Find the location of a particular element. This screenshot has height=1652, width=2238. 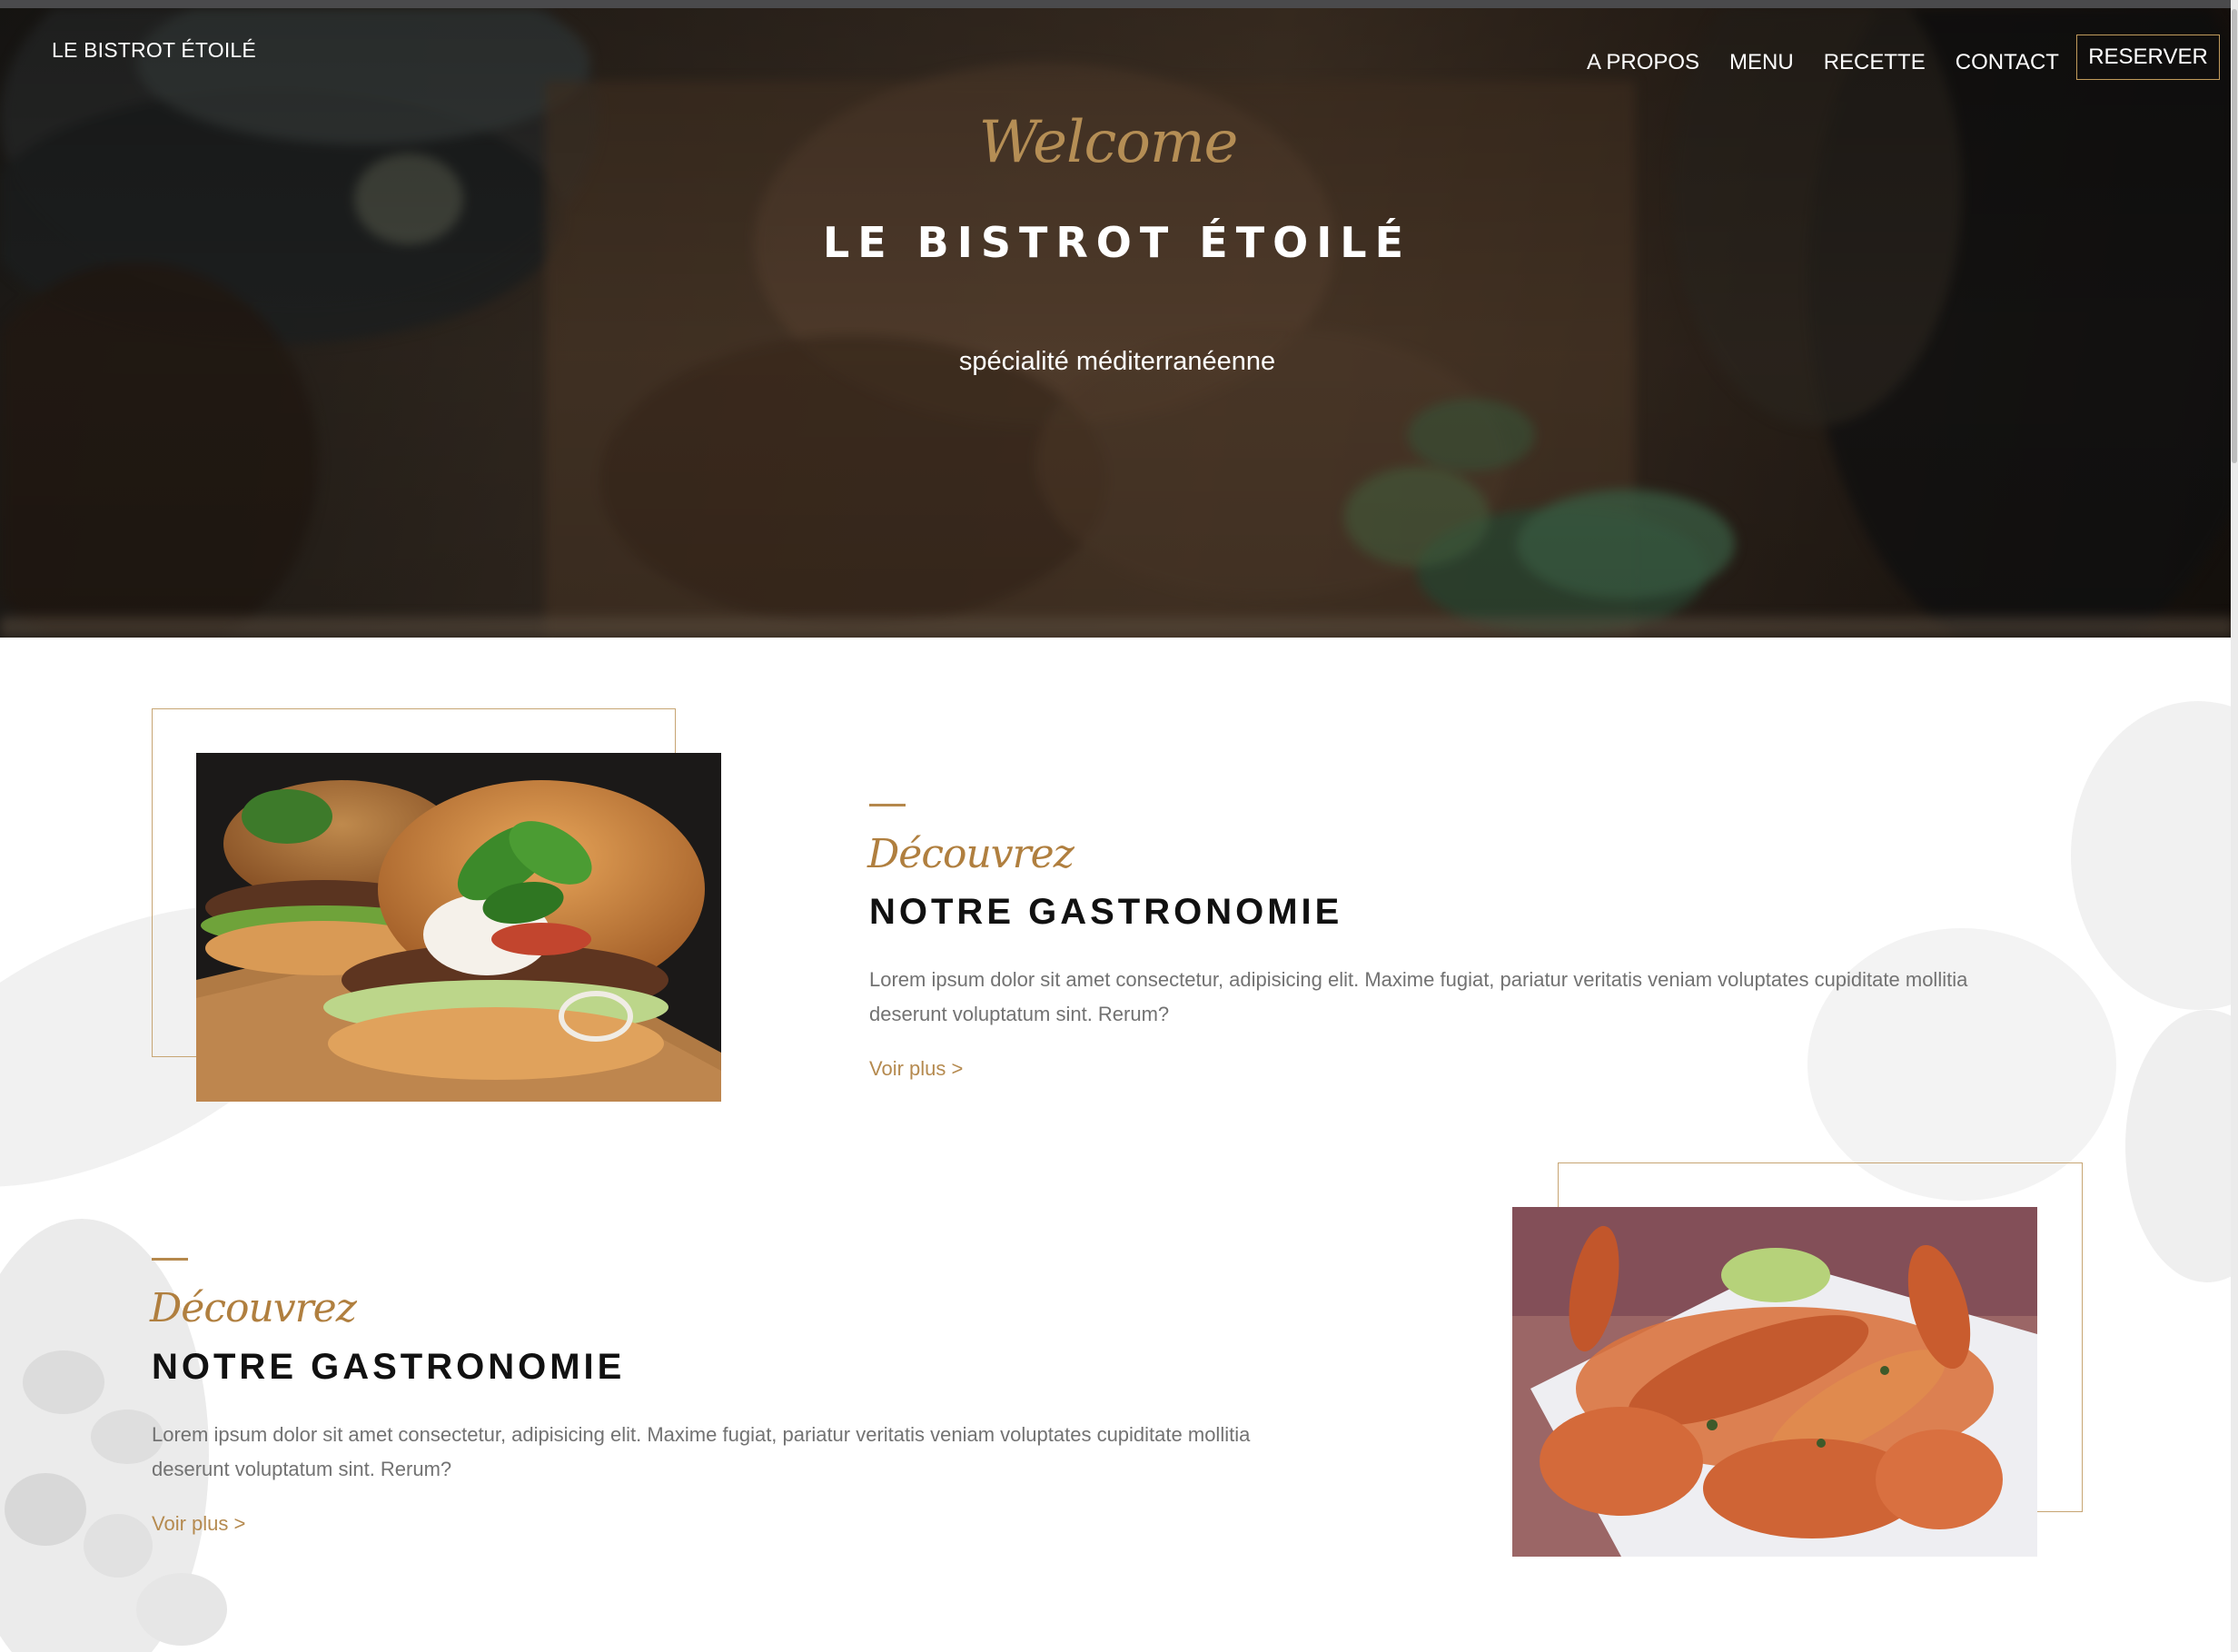

hero-welcome-script: Welcome is located at coordinates (1108, 142).